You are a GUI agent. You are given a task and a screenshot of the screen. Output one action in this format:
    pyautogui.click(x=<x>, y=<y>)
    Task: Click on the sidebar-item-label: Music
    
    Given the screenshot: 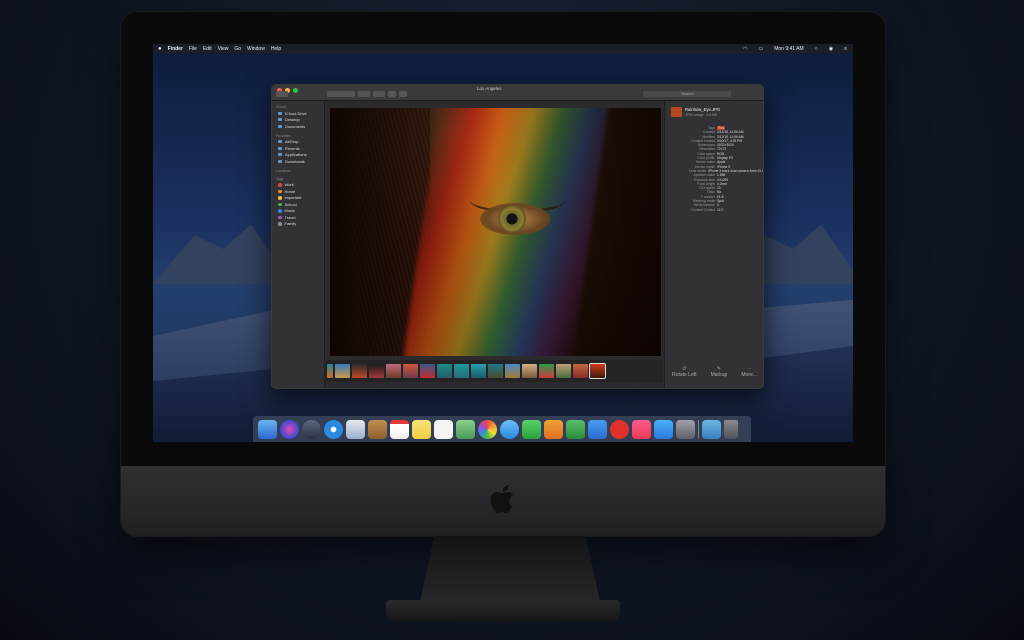 What is the action you would take?
    pyautogui.click(x=289, y=211)
    